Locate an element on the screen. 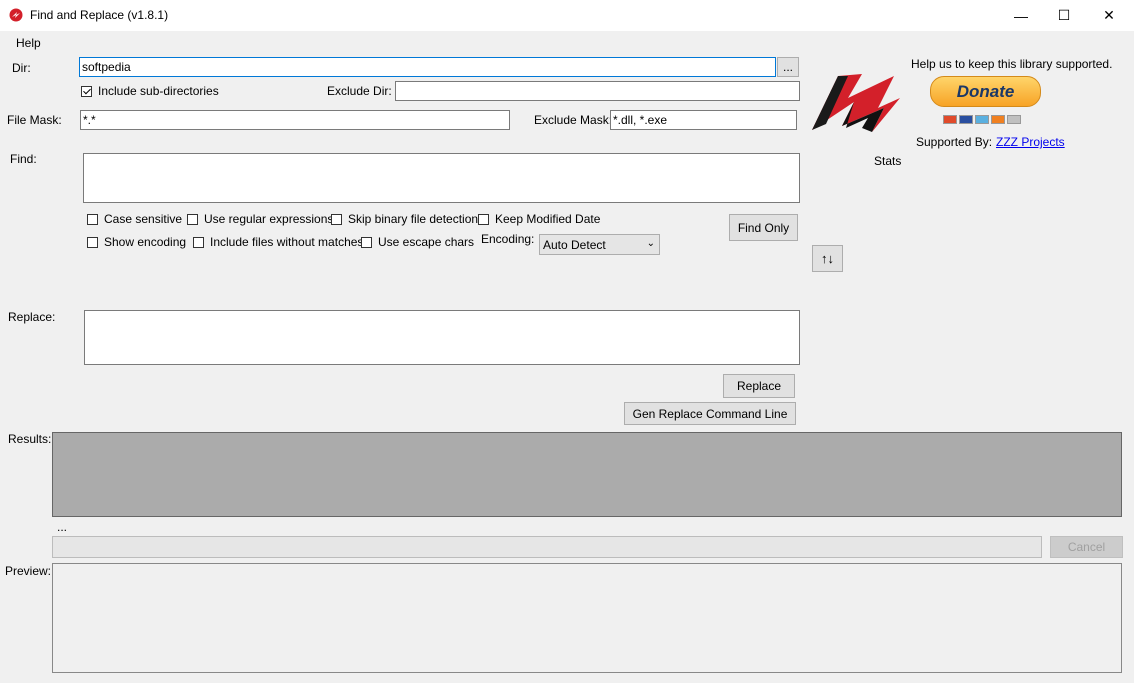 This screenshot has width=1134, height=683. donate-button: Donate is located at coordinates (985, 91).